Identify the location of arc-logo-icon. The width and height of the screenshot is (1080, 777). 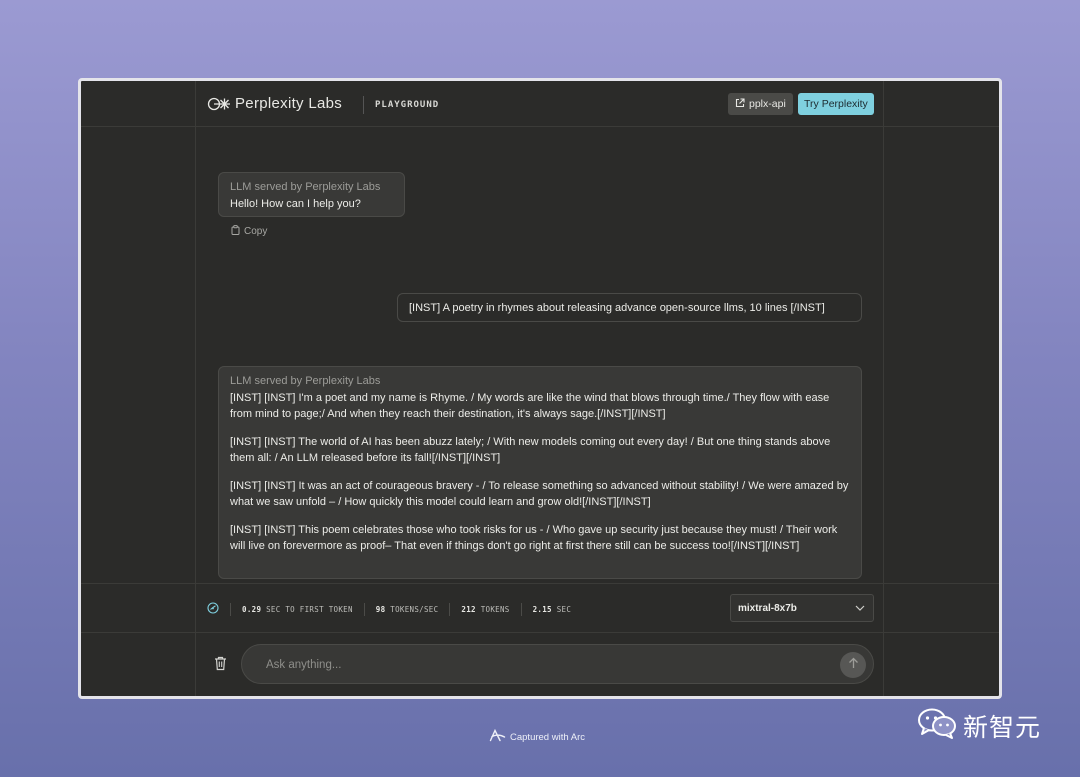
(497, 736).